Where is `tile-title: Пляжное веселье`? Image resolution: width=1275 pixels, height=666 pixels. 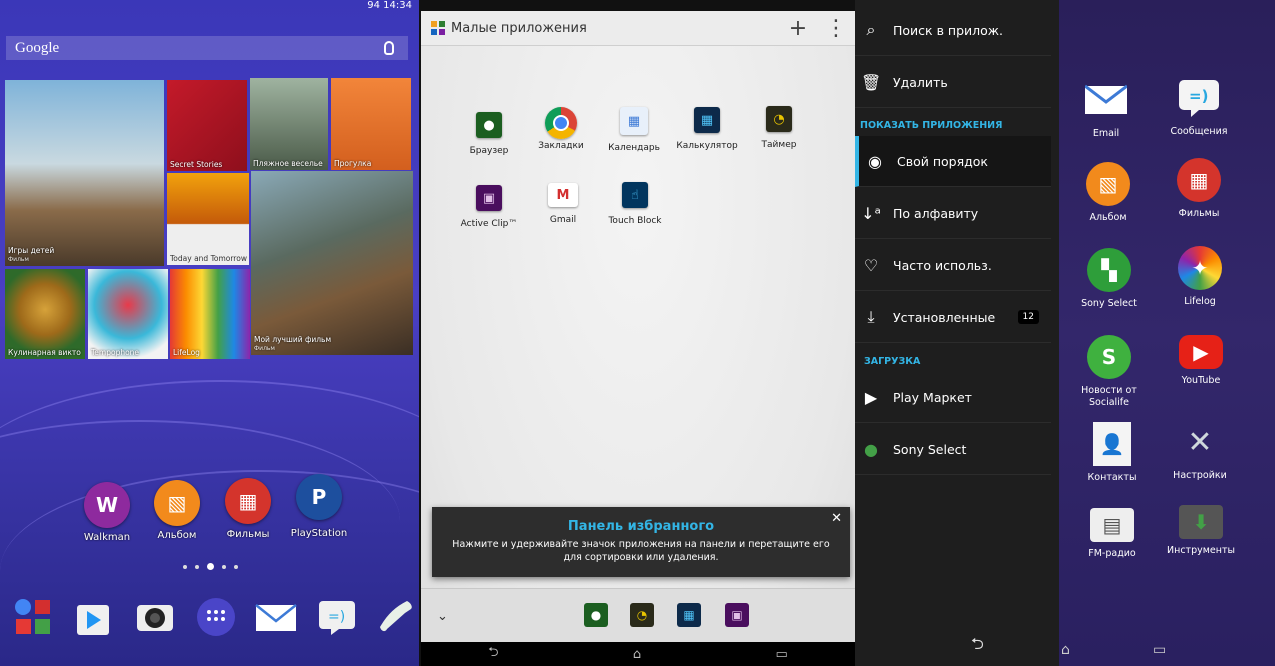
tile-title: Пляжное веселье is located at coordinates (288, 163).